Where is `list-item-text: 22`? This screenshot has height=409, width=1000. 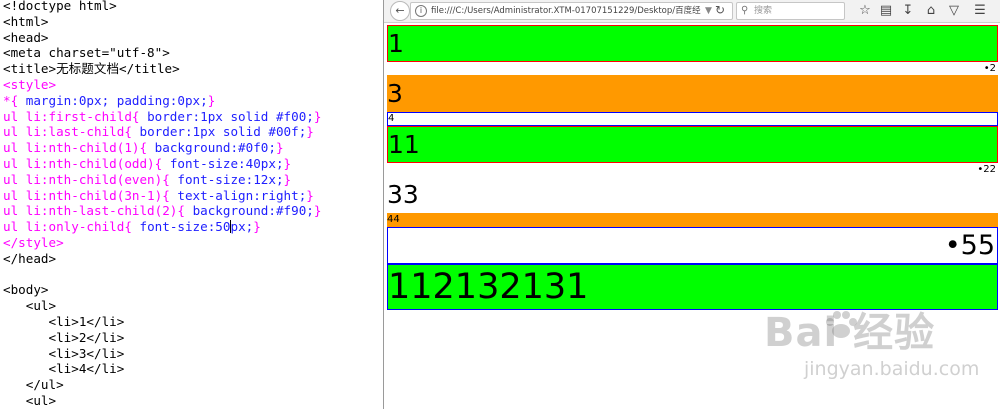 list-item-text: 22 is located at coordinates (989, 169).